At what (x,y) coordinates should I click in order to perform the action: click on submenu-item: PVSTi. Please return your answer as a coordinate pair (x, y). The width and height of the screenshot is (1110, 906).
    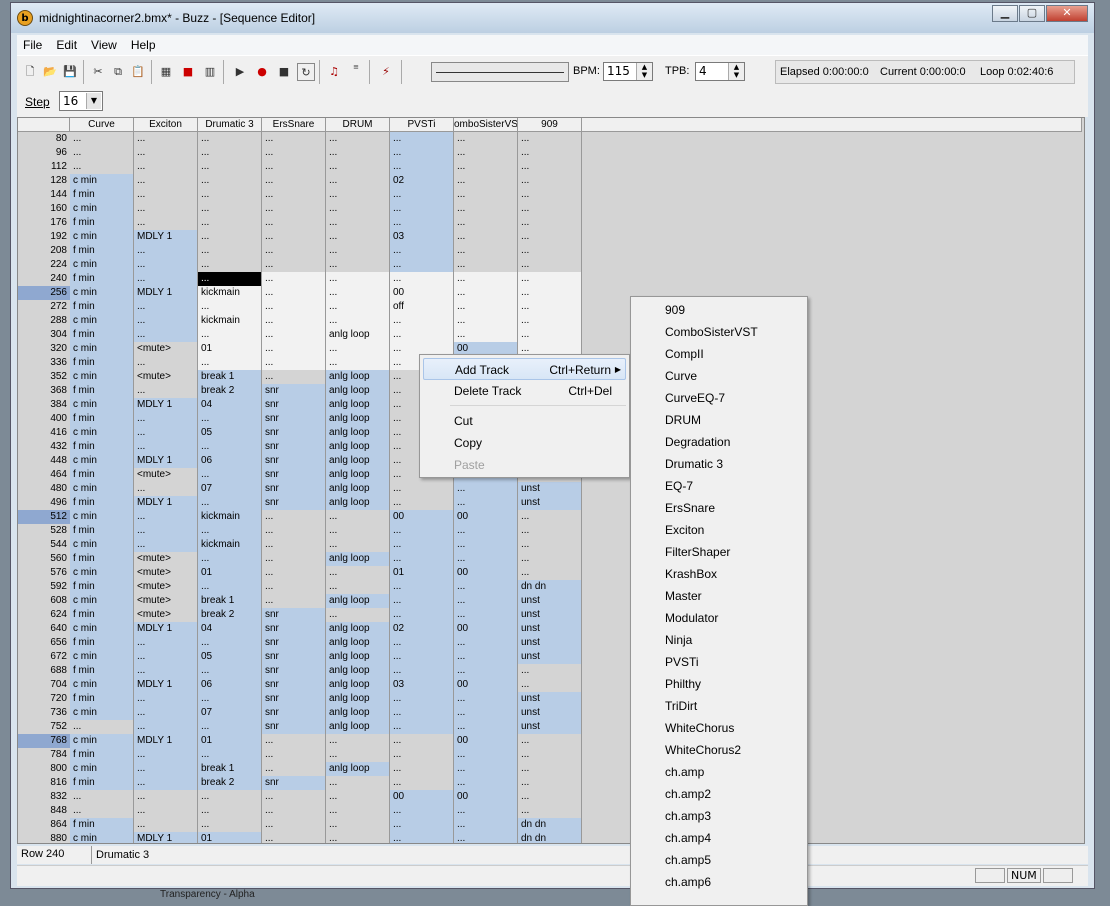
    Looking at the image, I should click on (682, 662).